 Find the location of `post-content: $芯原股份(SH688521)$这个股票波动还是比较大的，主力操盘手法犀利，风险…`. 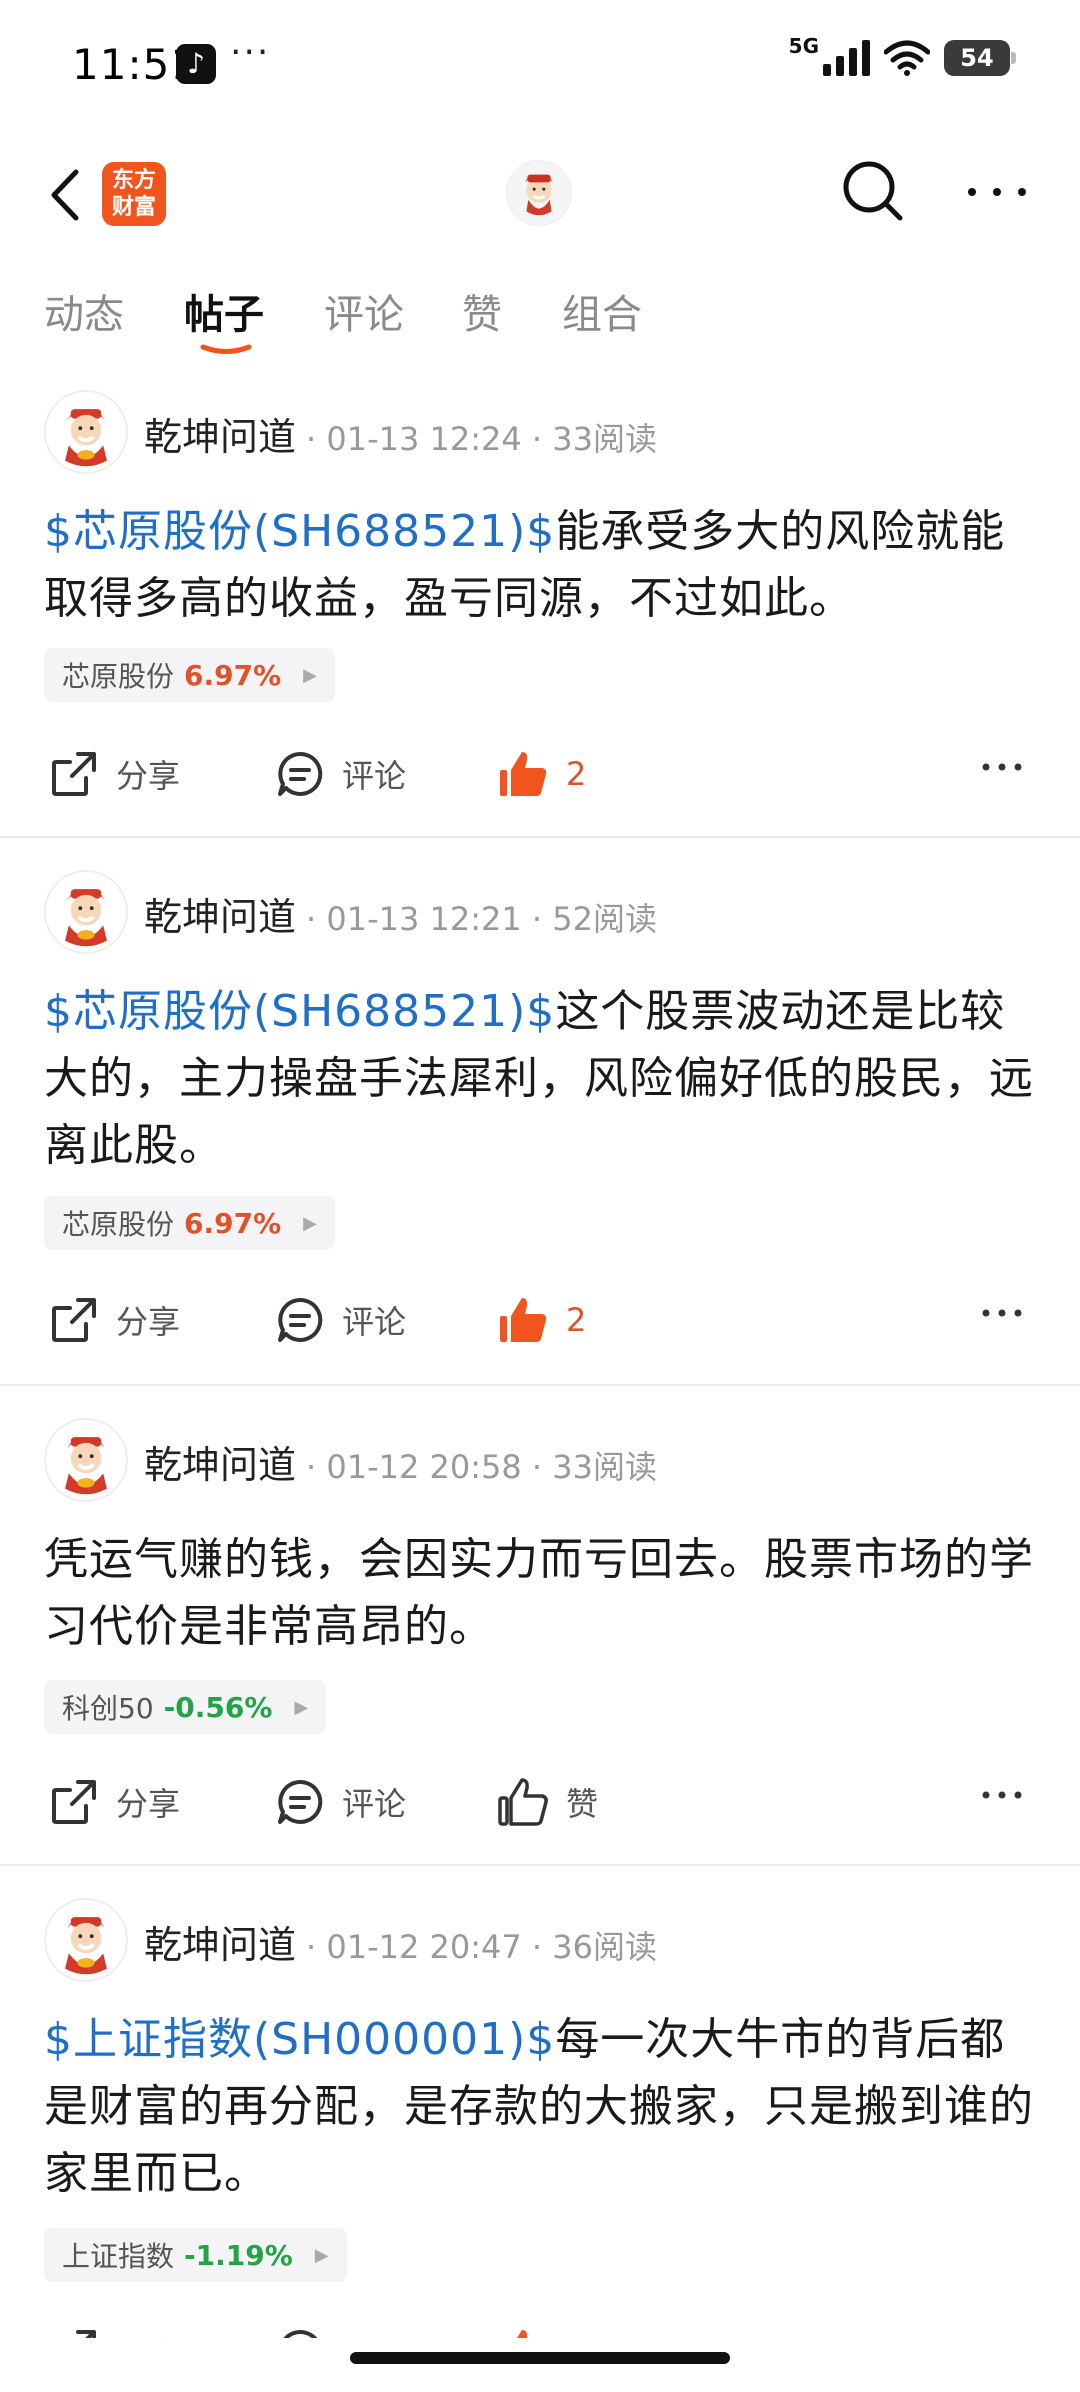

post-content: $芯原股份(SH688521)$这个股票波动还是比较大的，主力操盘手法犀利，风险… is located at coordinates (544, 1078).